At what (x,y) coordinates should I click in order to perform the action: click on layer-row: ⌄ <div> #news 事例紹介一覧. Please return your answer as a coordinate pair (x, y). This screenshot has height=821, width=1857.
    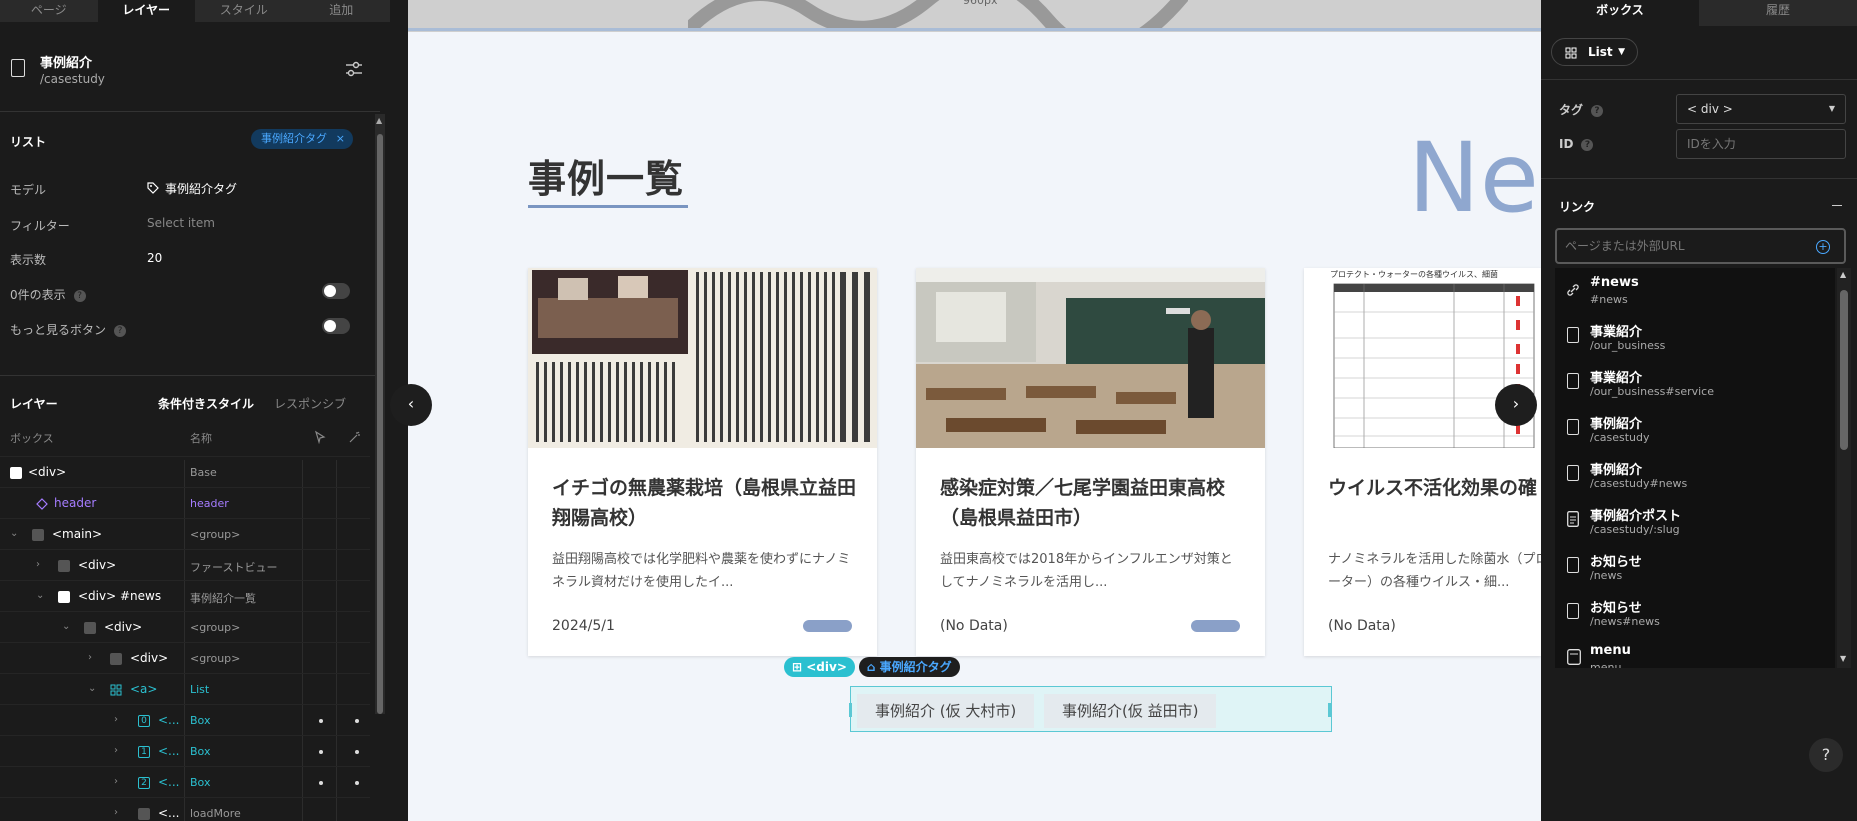
    Looking at the image, I should click on (185, 595).